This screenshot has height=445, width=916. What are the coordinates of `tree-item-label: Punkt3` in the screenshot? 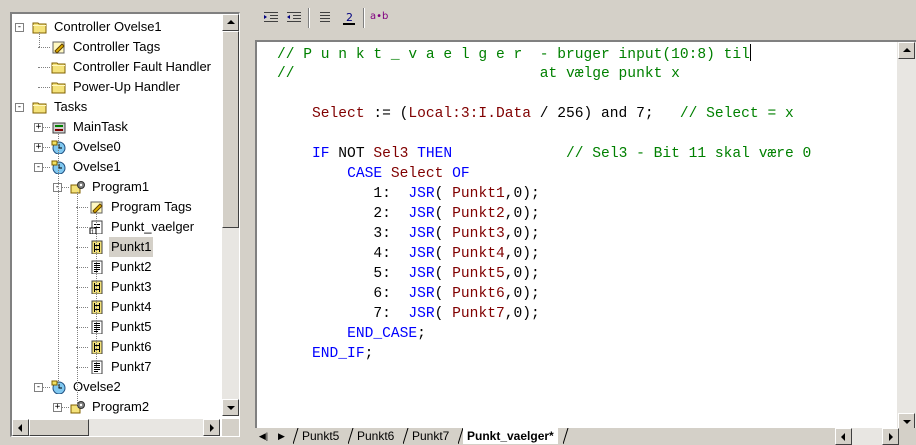 It's located at (131, 286).